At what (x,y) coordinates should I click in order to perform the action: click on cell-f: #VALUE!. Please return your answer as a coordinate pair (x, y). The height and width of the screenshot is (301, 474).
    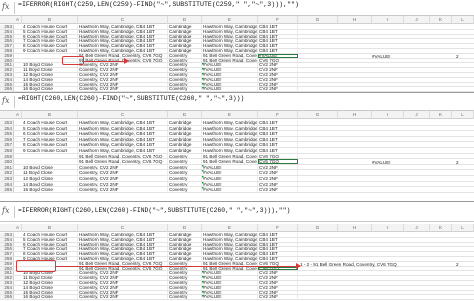
    Looking at the image, I should click on (278, 55).